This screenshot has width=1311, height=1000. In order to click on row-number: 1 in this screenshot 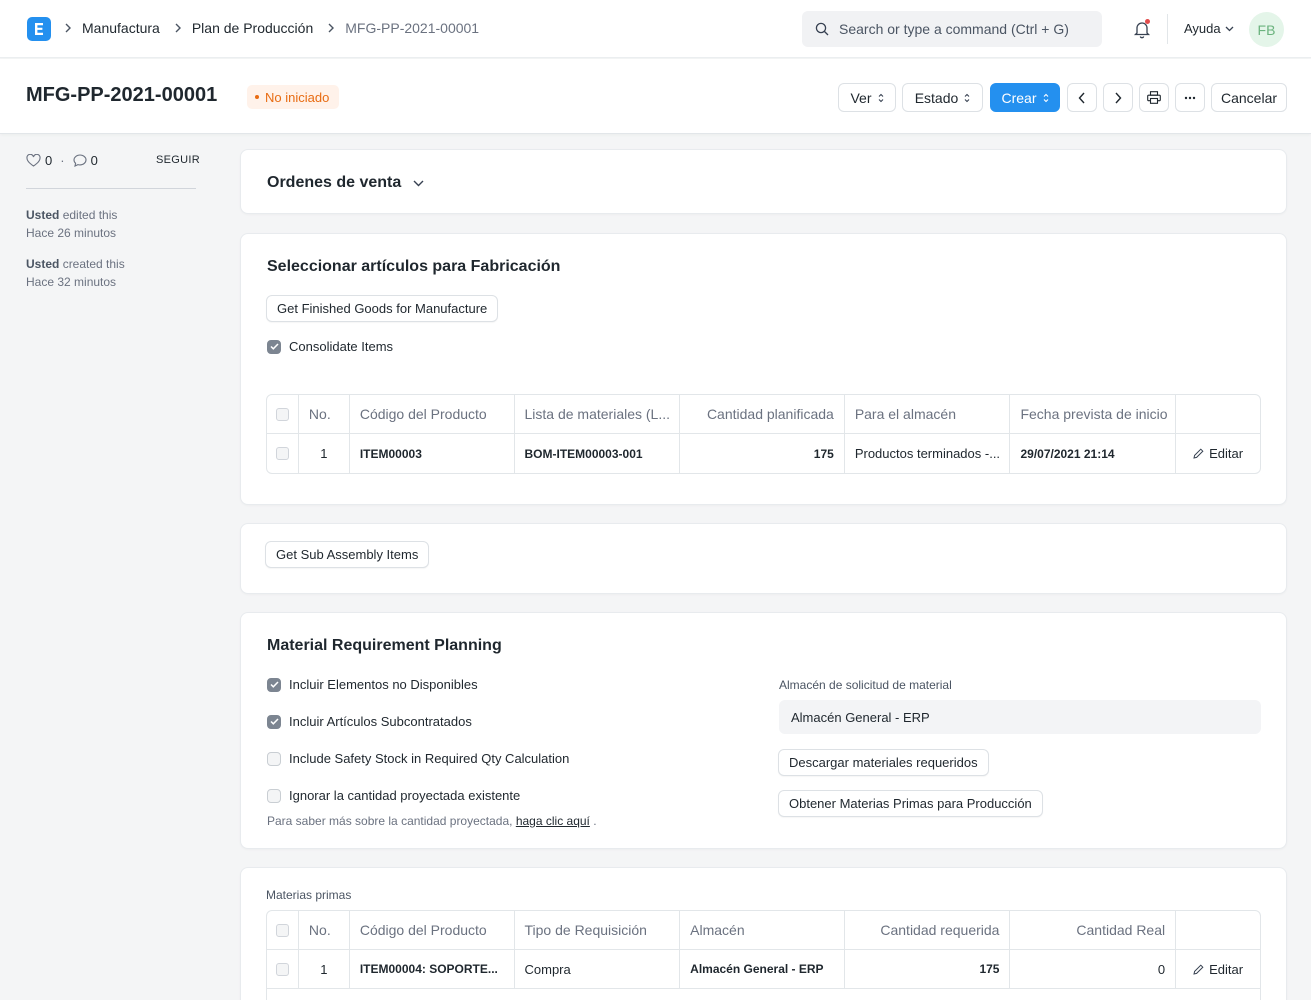, I will do `click(324, 453)`.